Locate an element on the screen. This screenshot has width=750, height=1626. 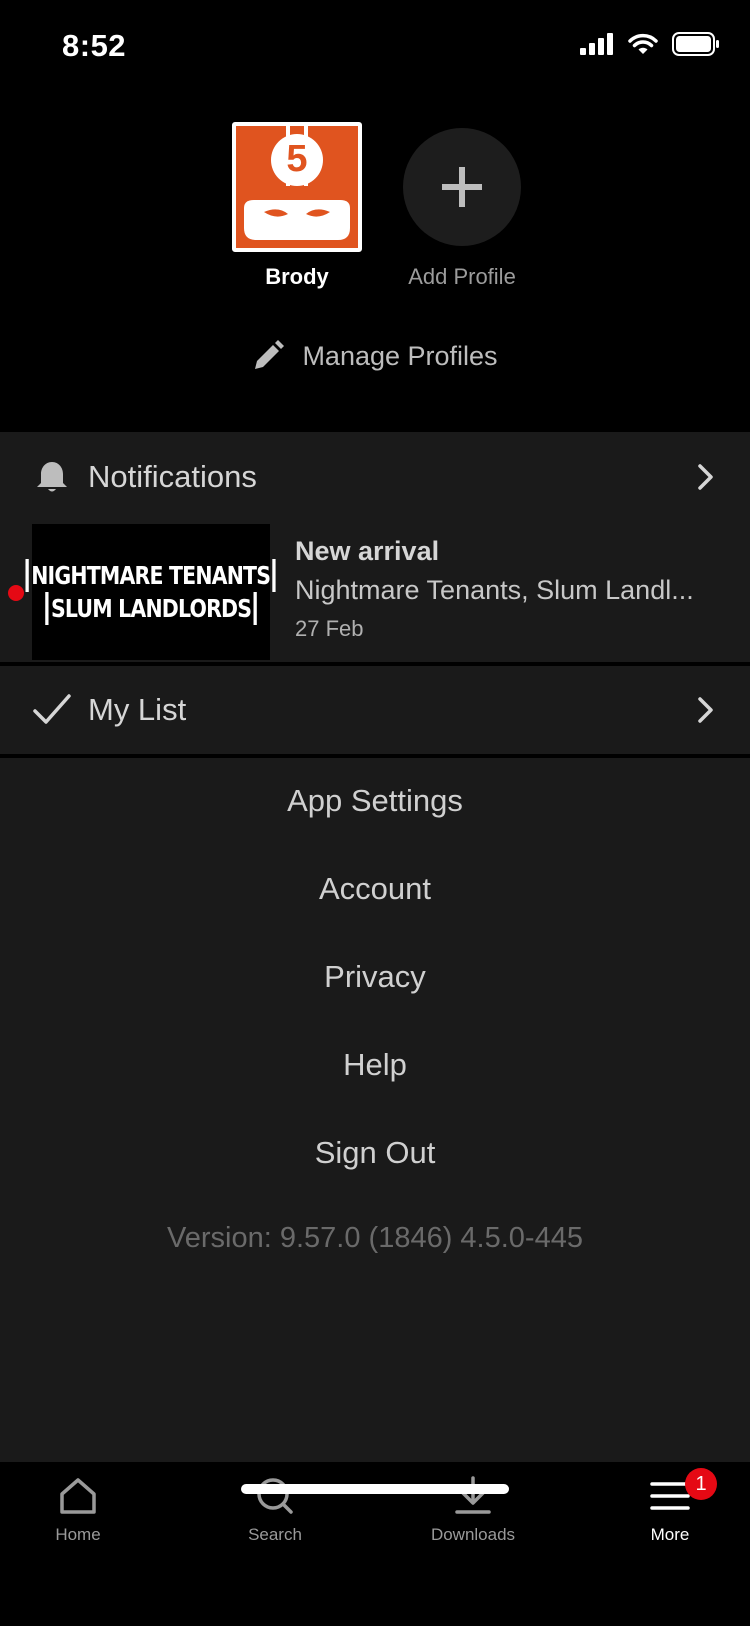
status-icons is located at coordinates (650, 44).